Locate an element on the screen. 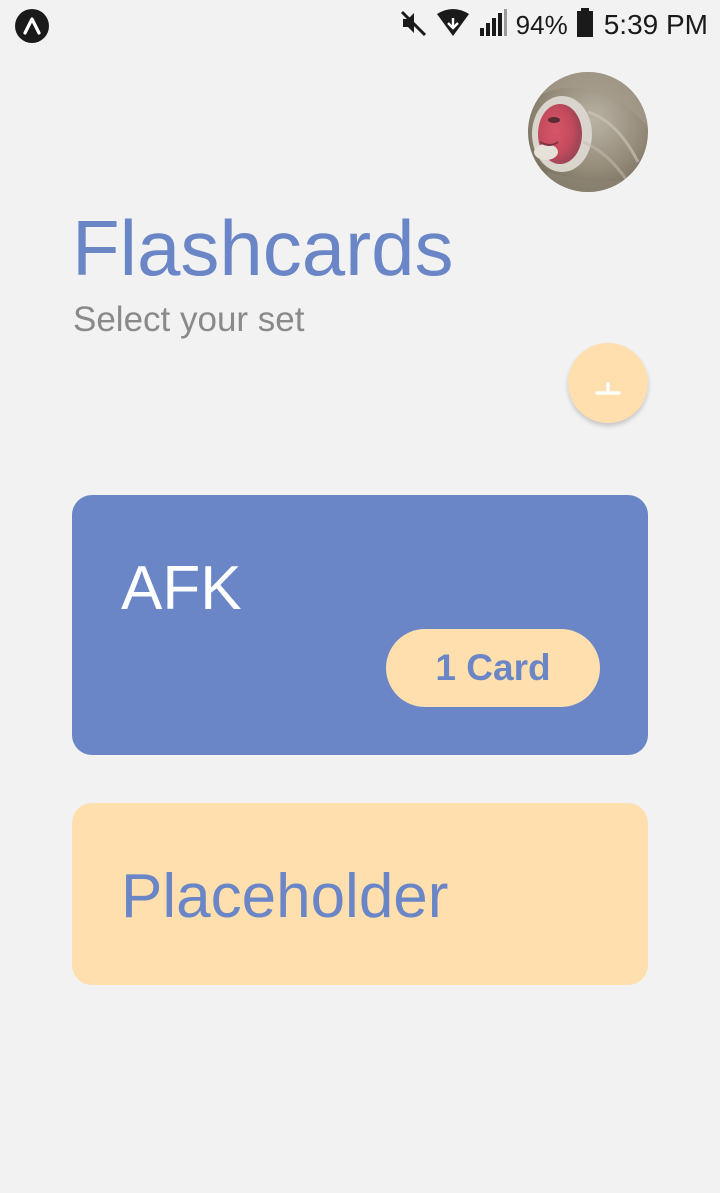 The width and height of the screenshot is (720, 1193). mute-icon is located at coordinates (413, 25).